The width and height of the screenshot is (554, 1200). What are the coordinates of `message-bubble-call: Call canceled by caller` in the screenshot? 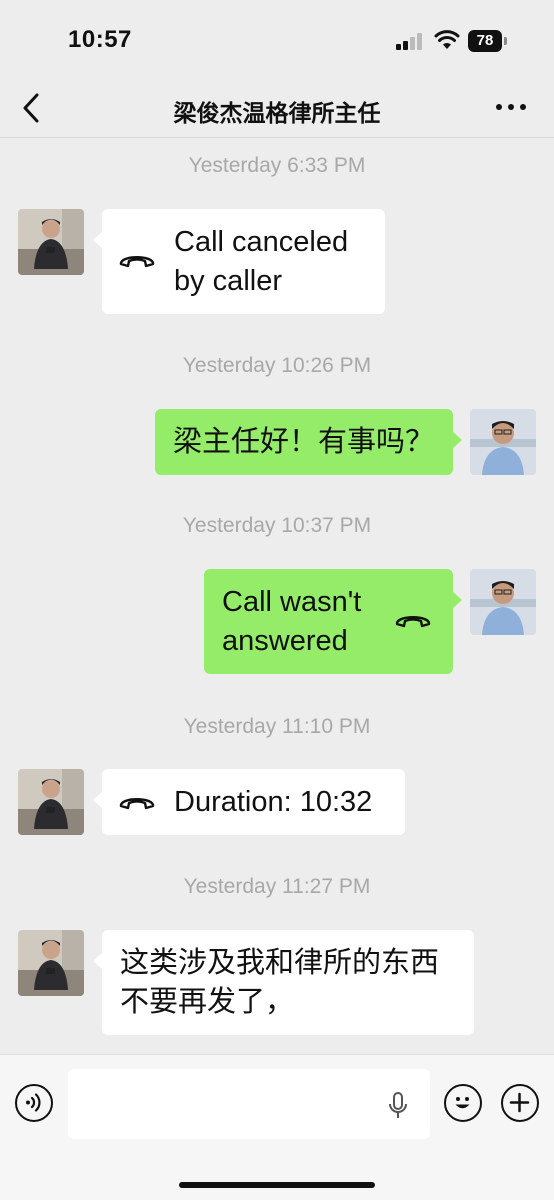 It's located at (239, 261).